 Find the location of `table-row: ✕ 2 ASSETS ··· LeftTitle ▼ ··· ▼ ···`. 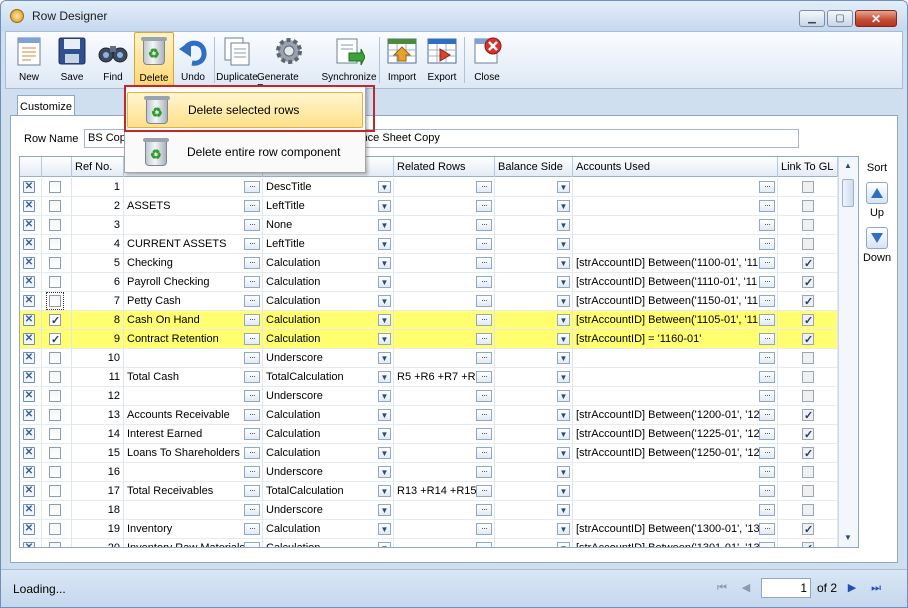

table-row: ✕ 2 ASSETS ··· LeftTitle ▼ ··· ▼ ··· is located at coordinates (429, 206).